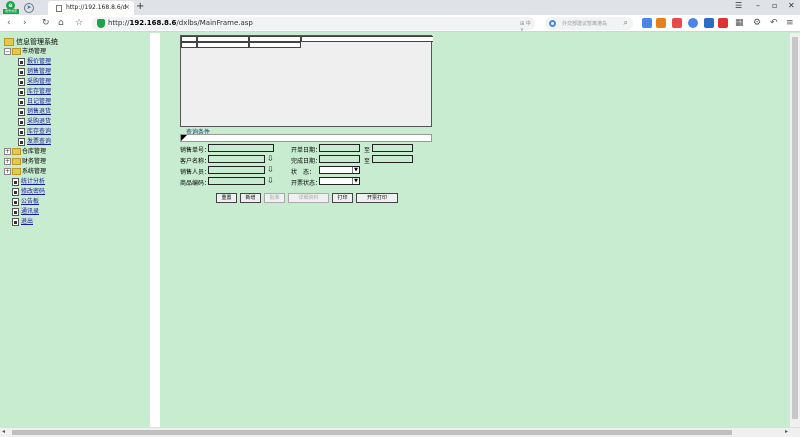 The height and width of the screenshot is (437, 800). I want to click on window-close-button: ✕, so click(791, 5).